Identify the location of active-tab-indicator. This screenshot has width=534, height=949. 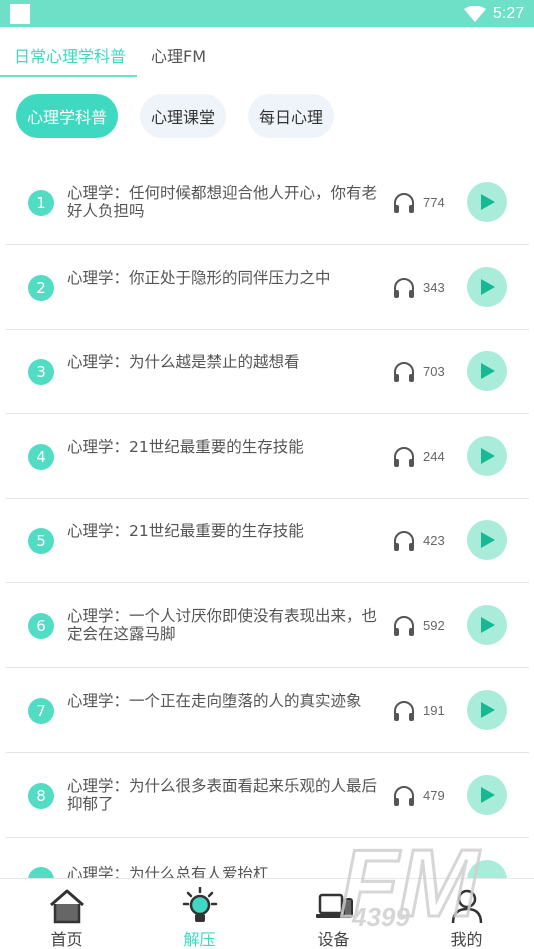
(68, 76).